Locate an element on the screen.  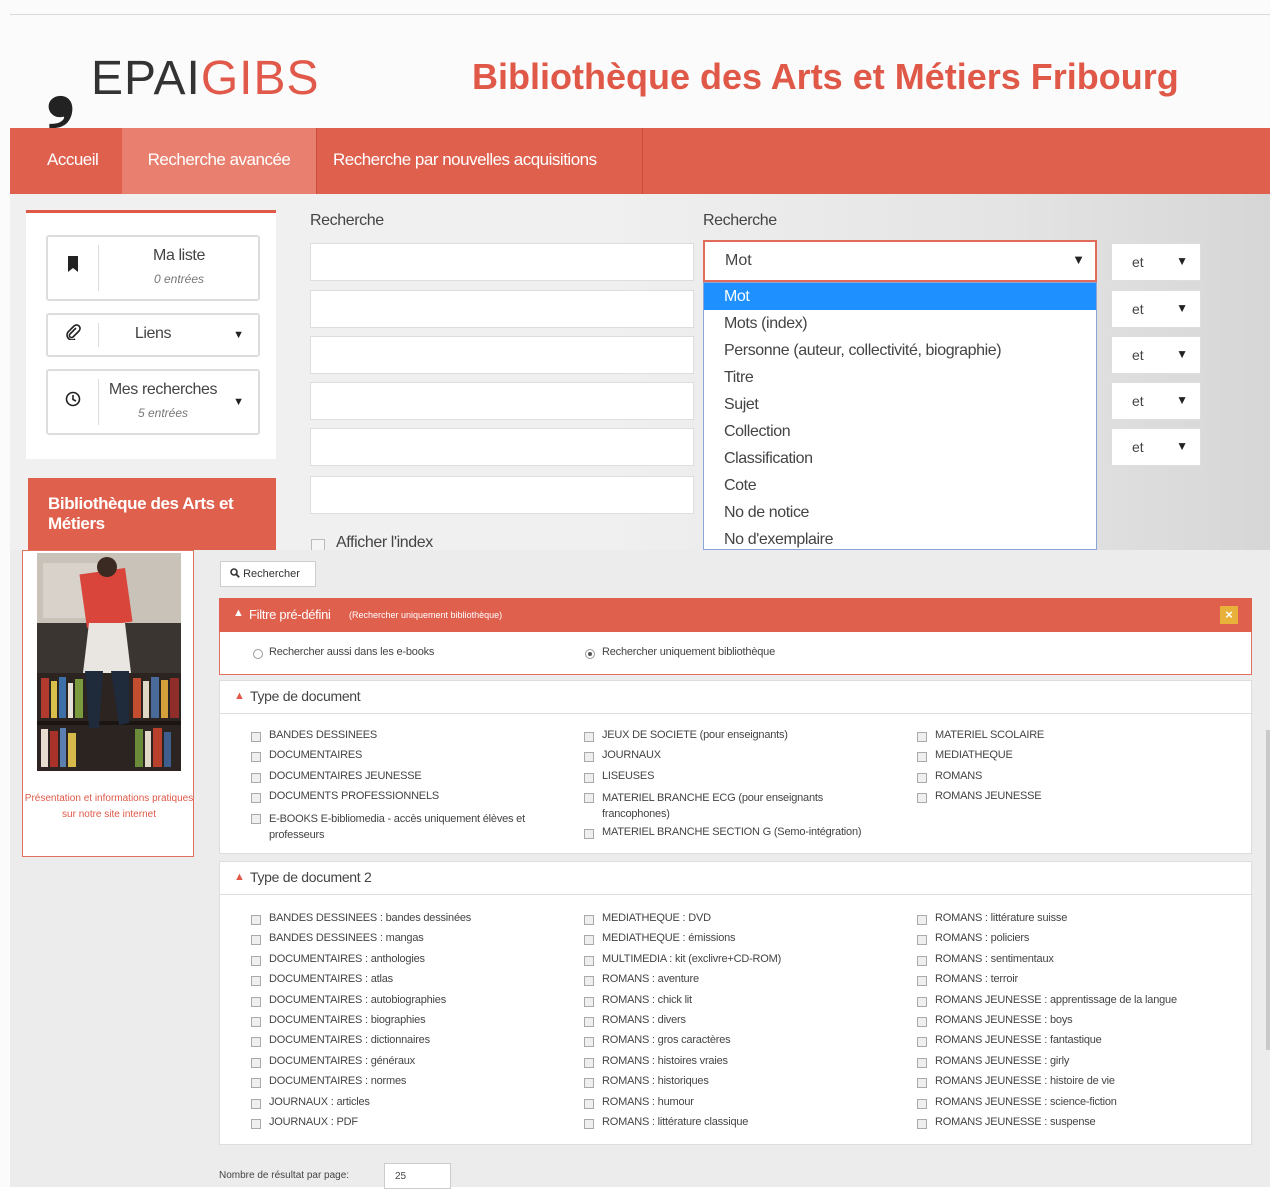
logo: ❟ EPAI GIBS is located at coordinates (183, 86).